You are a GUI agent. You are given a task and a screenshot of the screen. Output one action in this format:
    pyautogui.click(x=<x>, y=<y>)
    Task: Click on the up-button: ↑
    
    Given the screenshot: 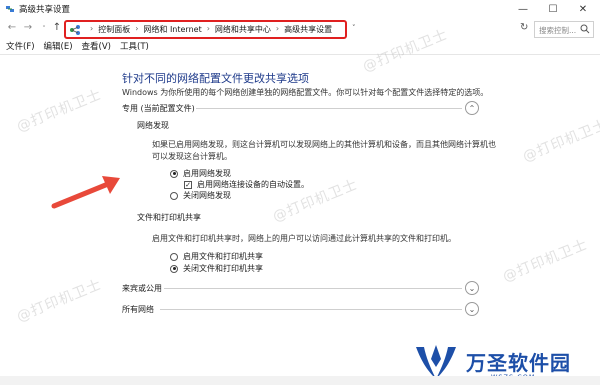 What is the action you would take?
    pyautogui.click(x=57, y=27)
    